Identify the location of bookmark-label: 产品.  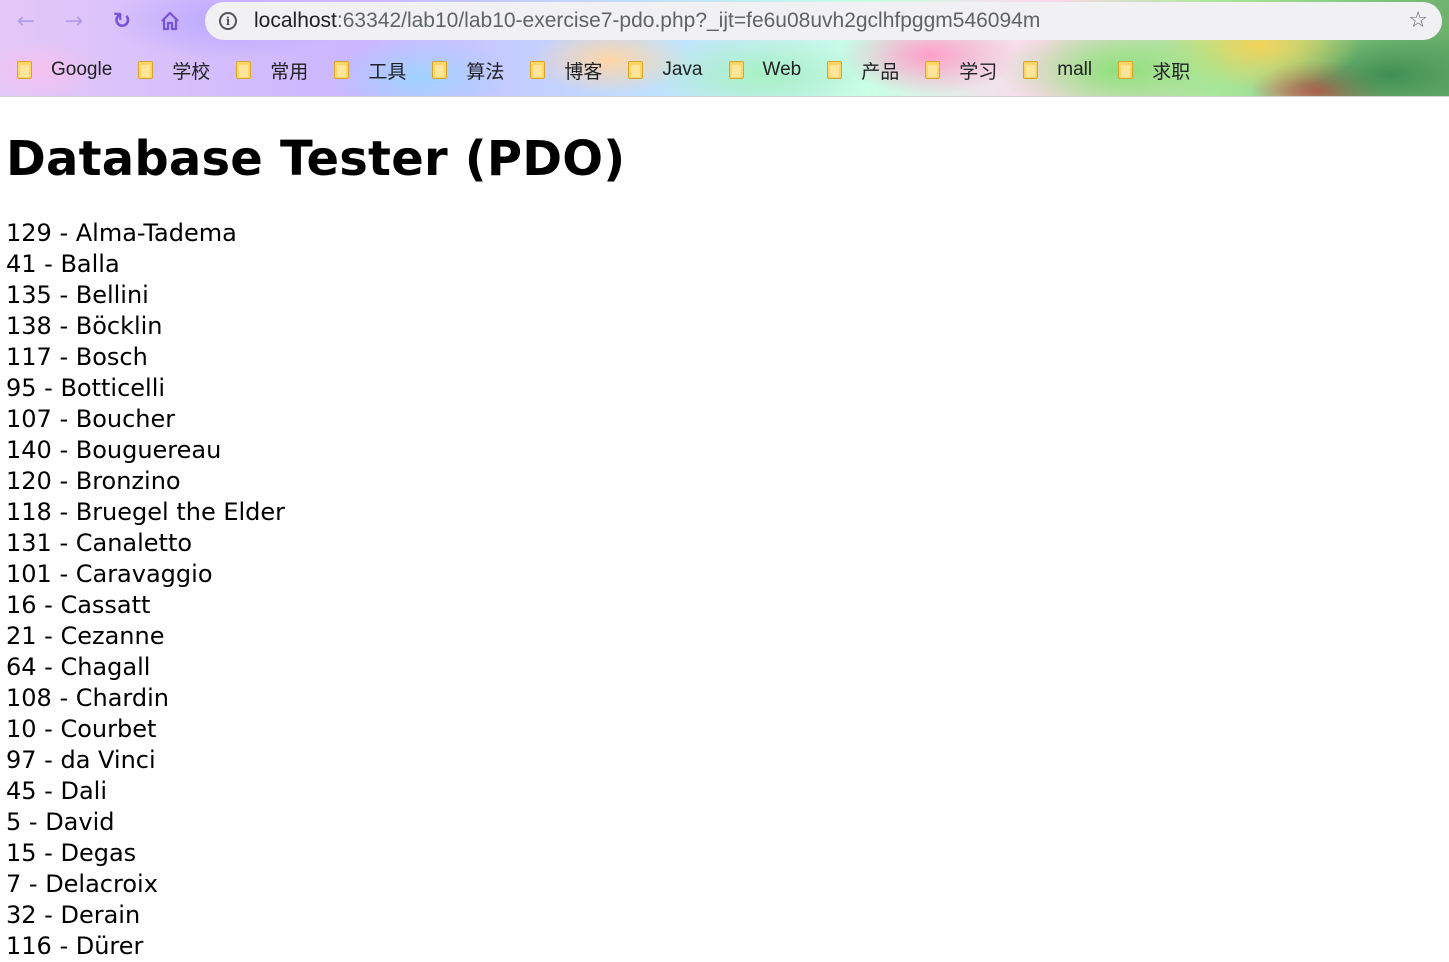
(880, 72).